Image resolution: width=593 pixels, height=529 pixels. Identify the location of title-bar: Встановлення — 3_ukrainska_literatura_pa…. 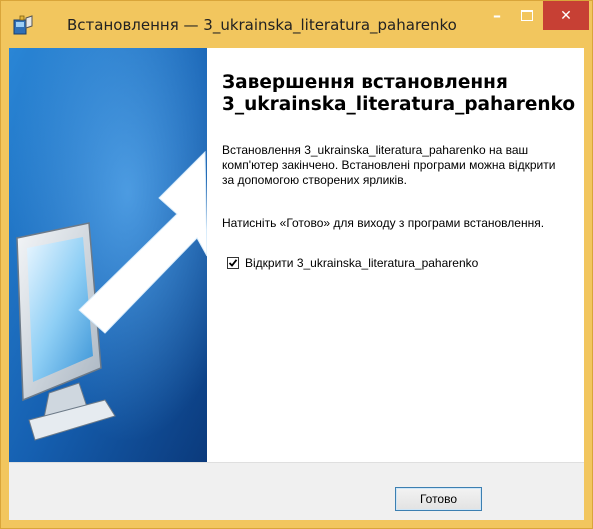
(296, 24).